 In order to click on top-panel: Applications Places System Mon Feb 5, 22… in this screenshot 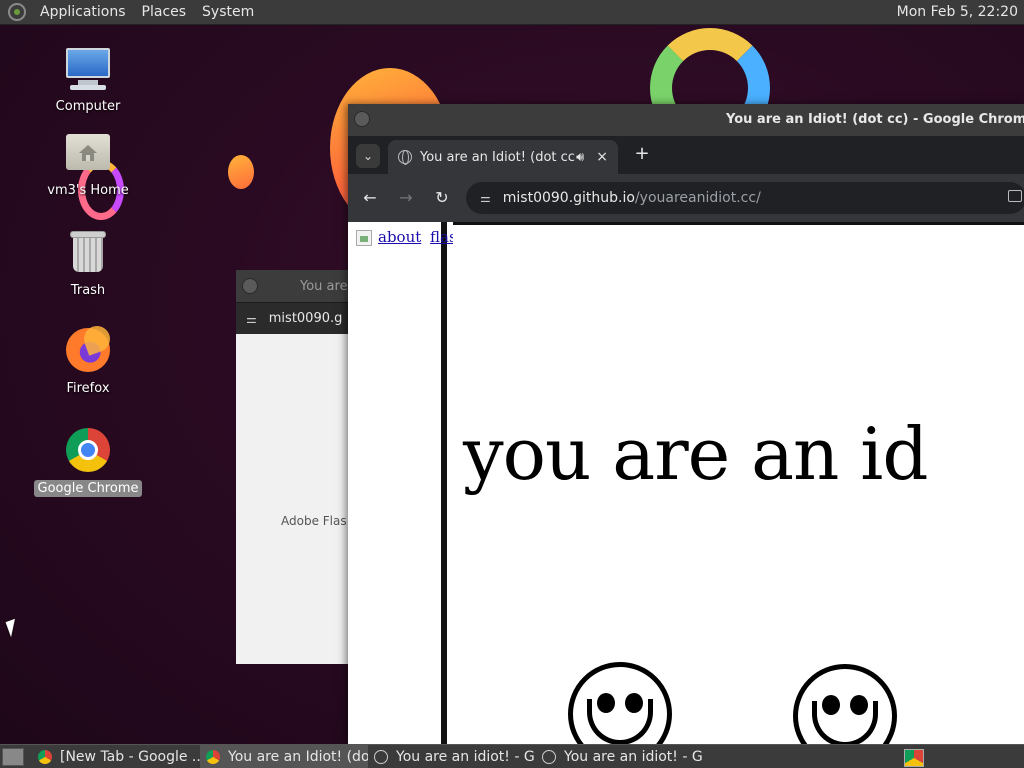, I will do `click(512, 12)`.